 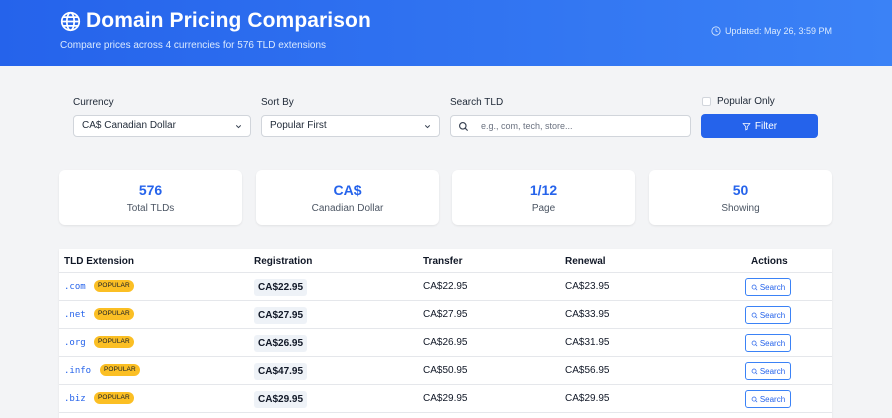 What do you see at coordinates (281, 371) in the screenshot?
I see `registration-price: CA$47.95` at bounding box center [281, 371].